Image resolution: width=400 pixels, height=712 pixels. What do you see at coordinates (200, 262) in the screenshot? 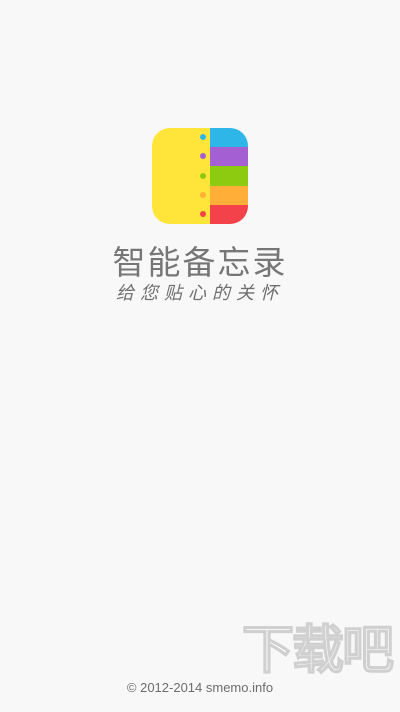
I see `app-title: 智能备忘录` at bounding box center [200, 262].